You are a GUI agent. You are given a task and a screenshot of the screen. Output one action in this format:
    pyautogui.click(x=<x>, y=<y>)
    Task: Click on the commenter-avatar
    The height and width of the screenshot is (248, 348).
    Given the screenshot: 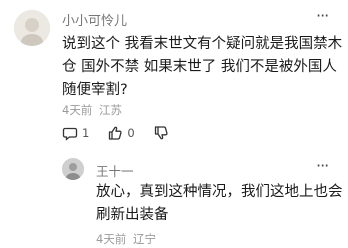 What is the action you would take?
    pyautogui.click(x=32, y=28)
    